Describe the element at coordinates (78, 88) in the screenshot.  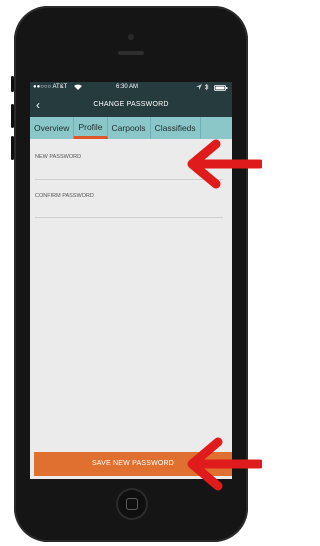
I see `wifi-icon` at that location.